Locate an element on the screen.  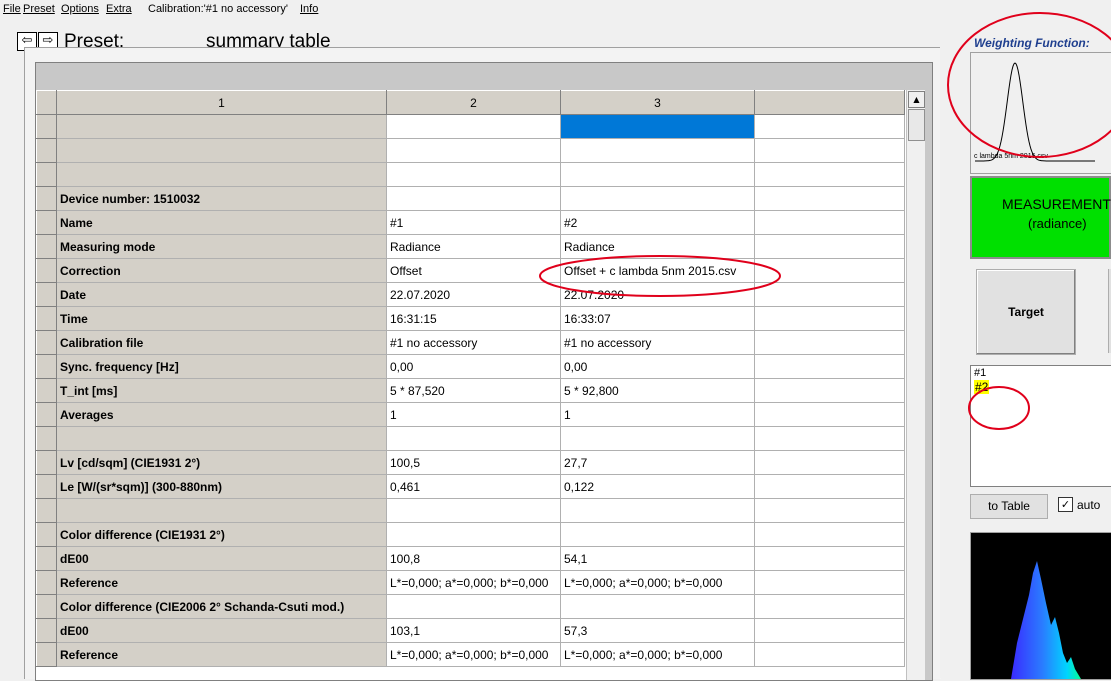
measurement-button: MEASUREMENT (radiance) is located at coordinates (1040, 217).